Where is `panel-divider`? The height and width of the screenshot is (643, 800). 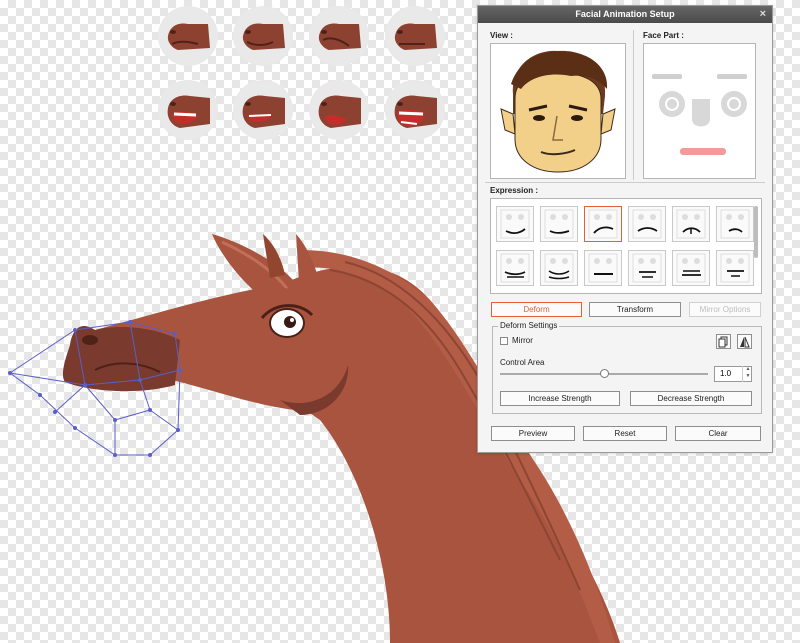
panel-divider is located at coordinates (633, 105).